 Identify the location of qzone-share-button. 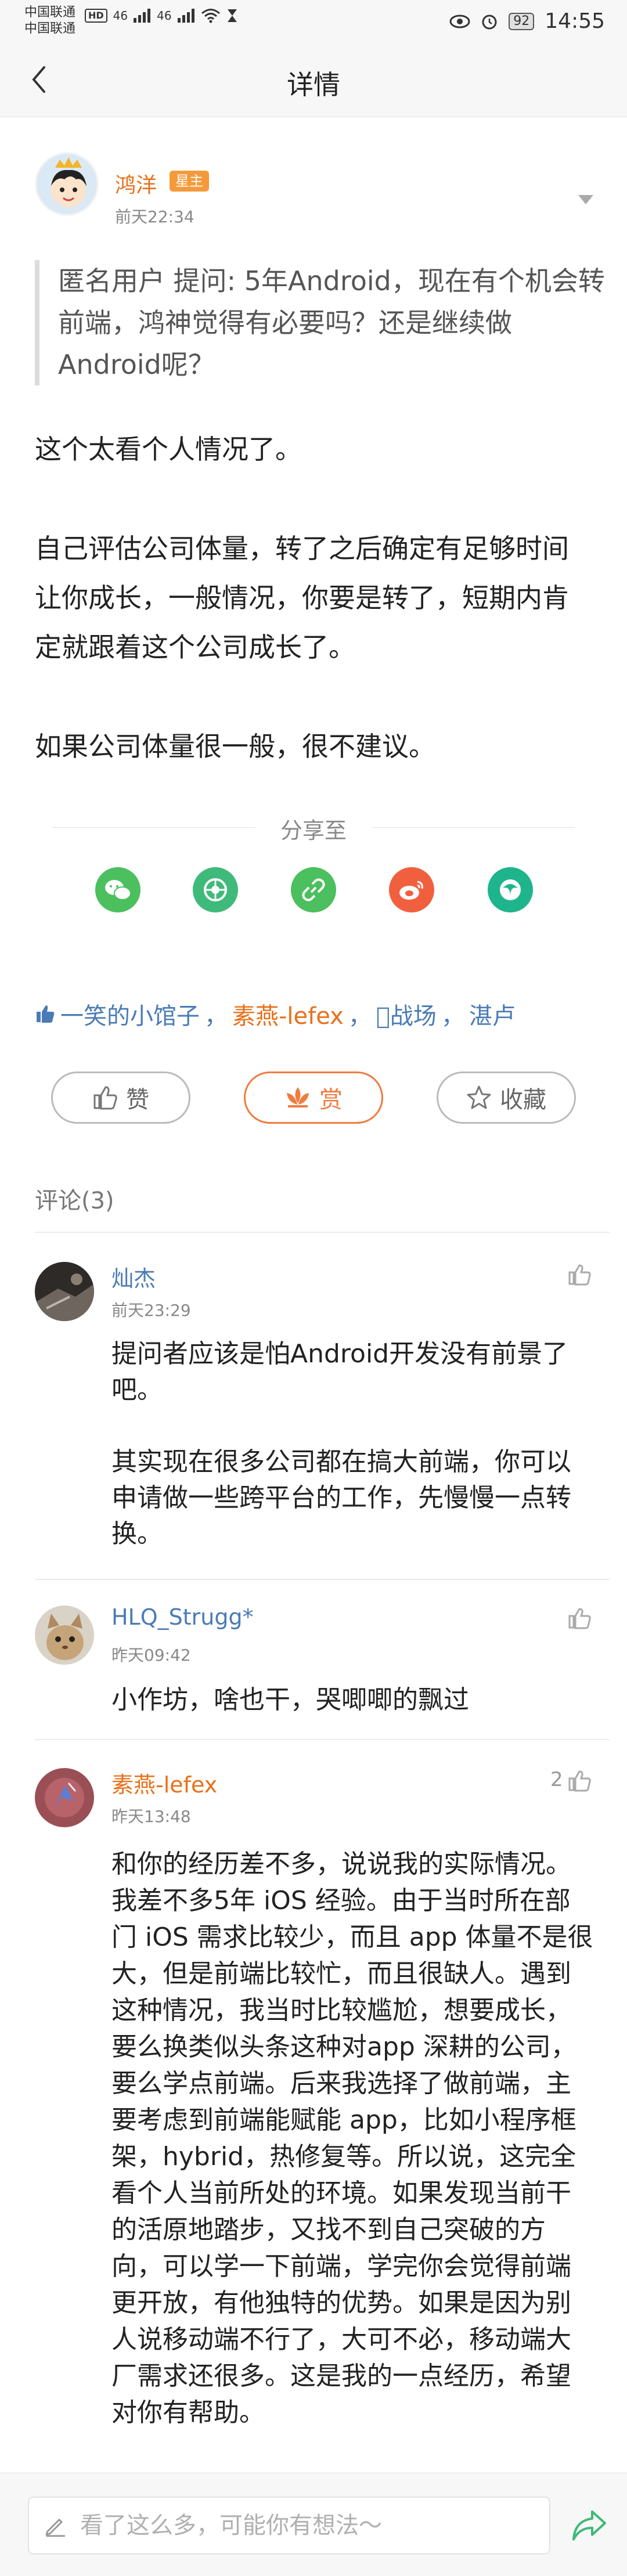
(511, 889).